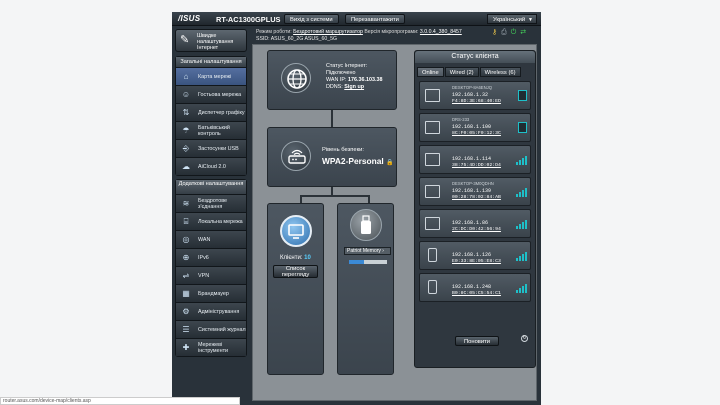 Image resolution: width=720 pixels, height=405 pixels. Describe the element at coordinates (375, 19) in the screenshot. I see `reboot-button: Перезавантажити` at that location.